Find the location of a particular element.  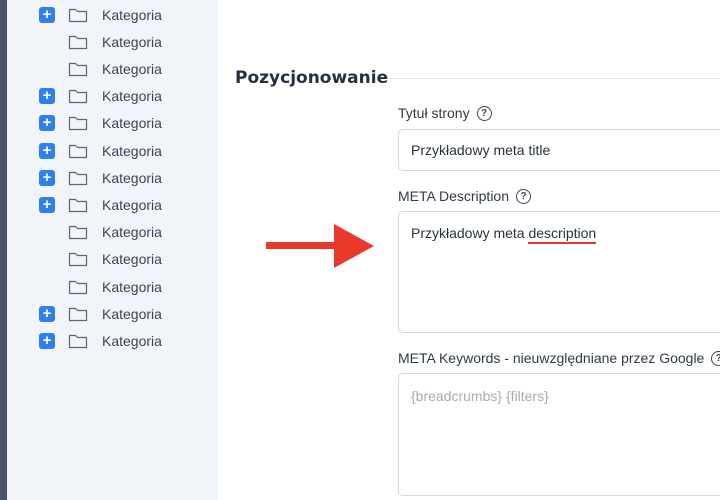

meta-keywords-textarea: {breadcrumbs} {filters} is located at coordinates (559, 434).